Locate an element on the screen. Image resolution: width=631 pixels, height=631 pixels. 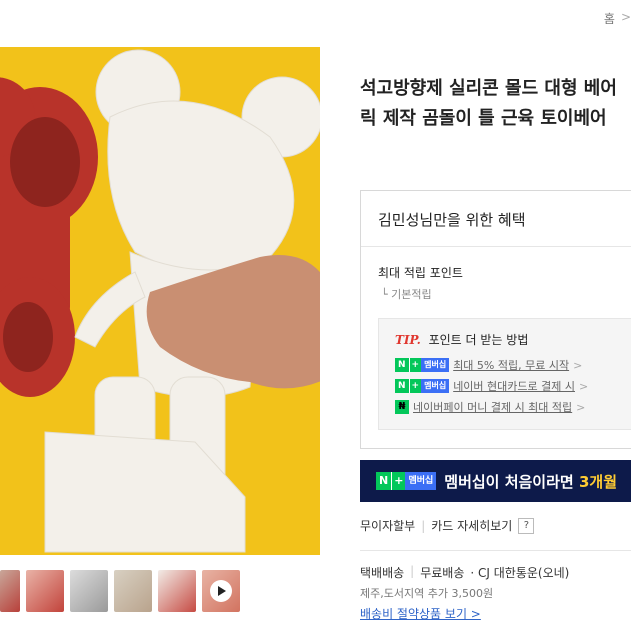
tip-row-membership: N + 멤버십 최대 5% 적립, 무료 시작 > is located at coordinates (488, 365).